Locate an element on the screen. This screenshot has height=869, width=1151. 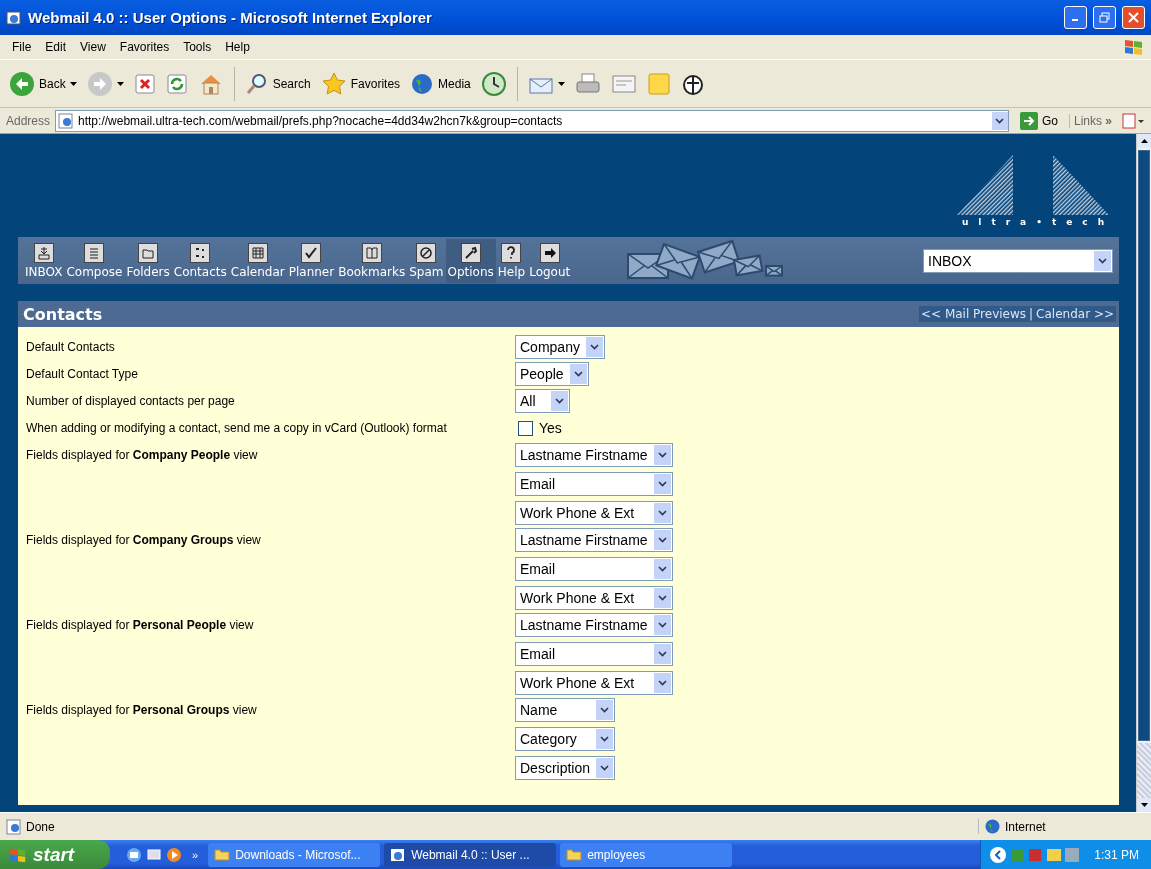
dropdown: Name is located at coordinates (565, 710).